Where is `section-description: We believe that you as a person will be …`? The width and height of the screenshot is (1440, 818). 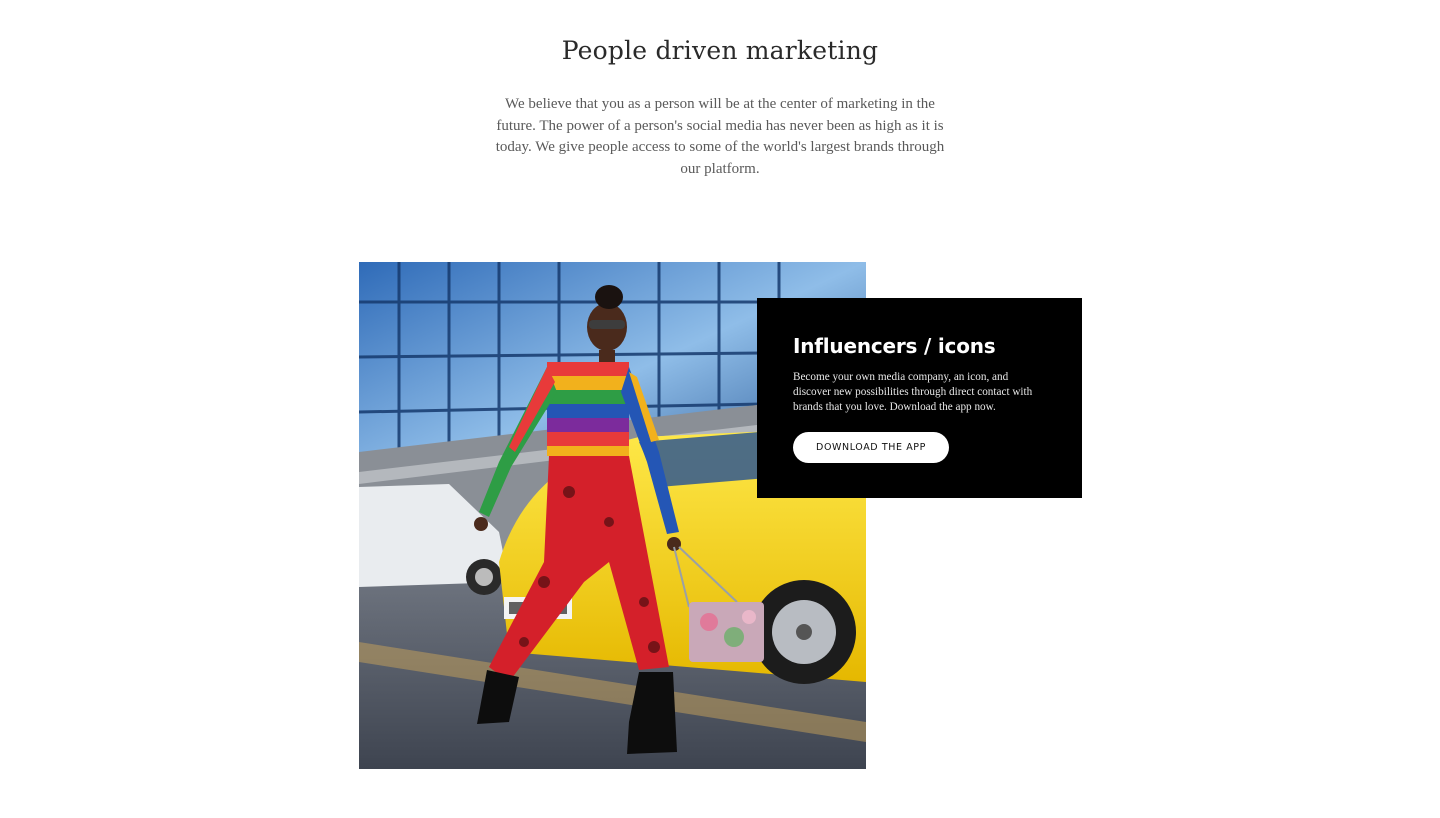
section-description: We believe that you as a person will be … is located at coordinates (720, 136).